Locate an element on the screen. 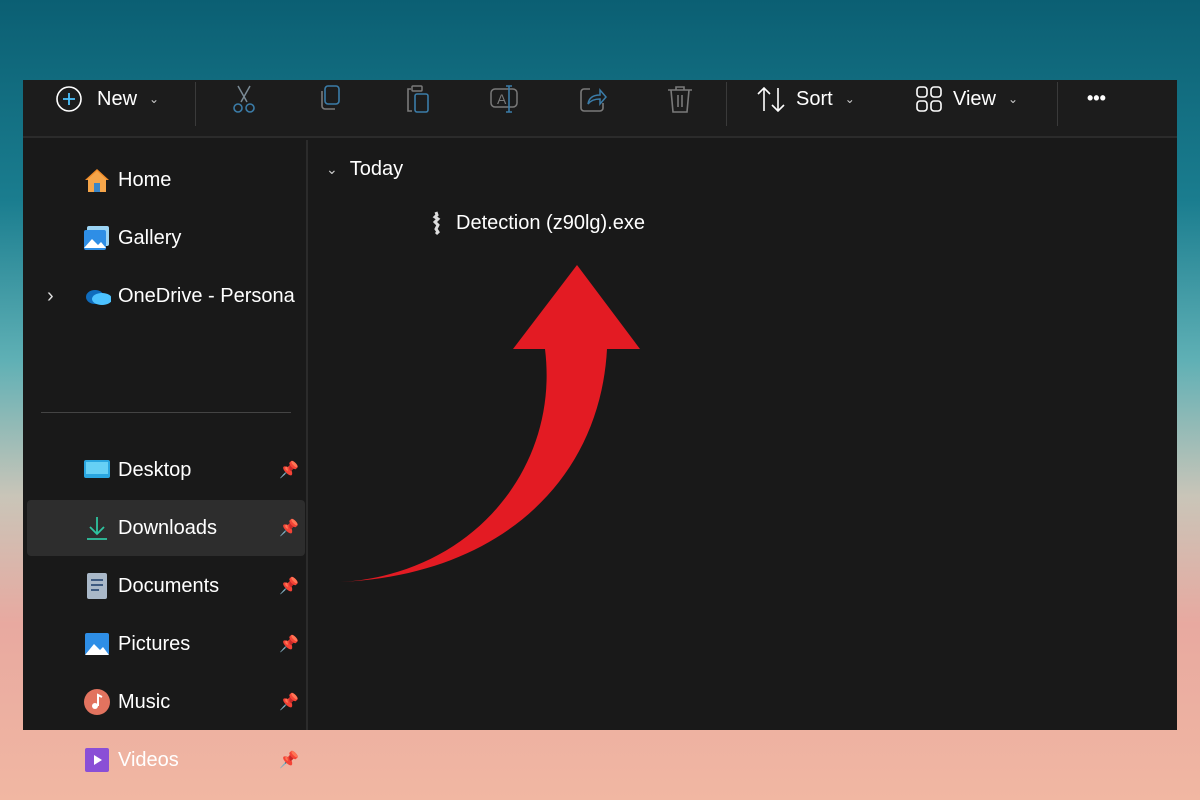 Image resolution: width=1200 pixels, height=800 pixels. arrow-shape is located at coordinates (490, 423).